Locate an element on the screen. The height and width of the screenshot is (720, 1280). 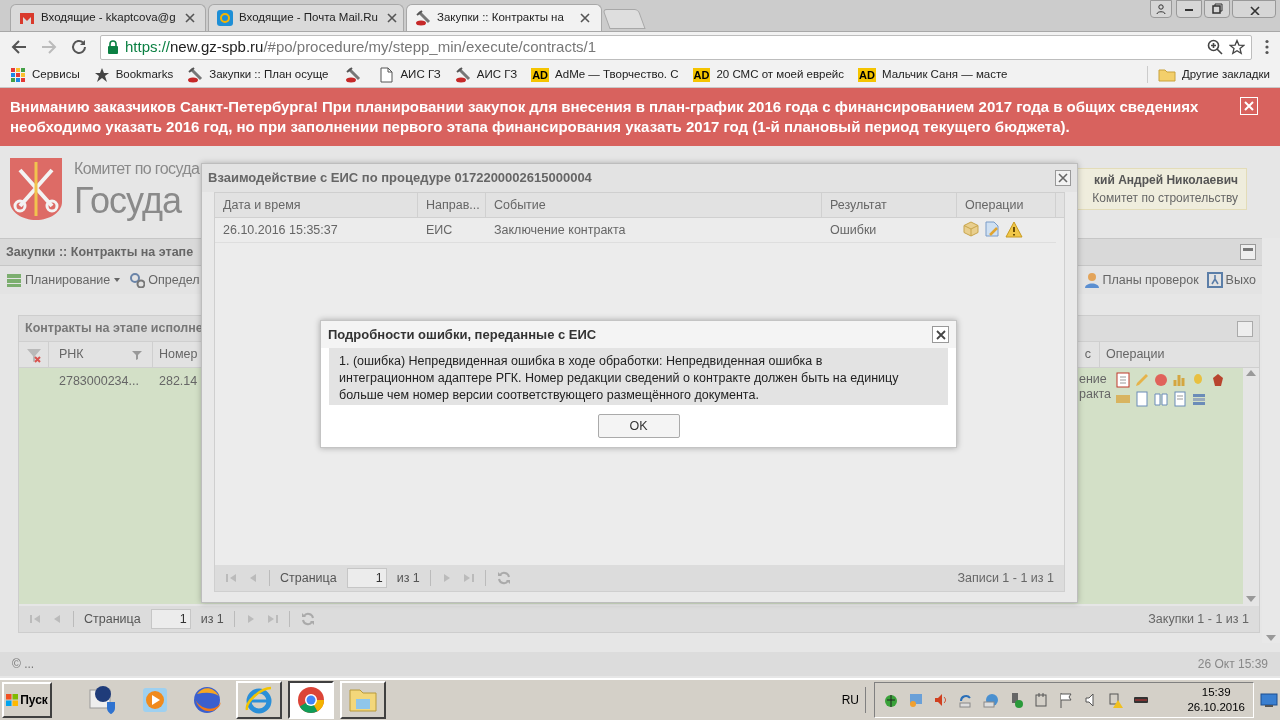
column-header: Событие is located at coordinates (654, 205).